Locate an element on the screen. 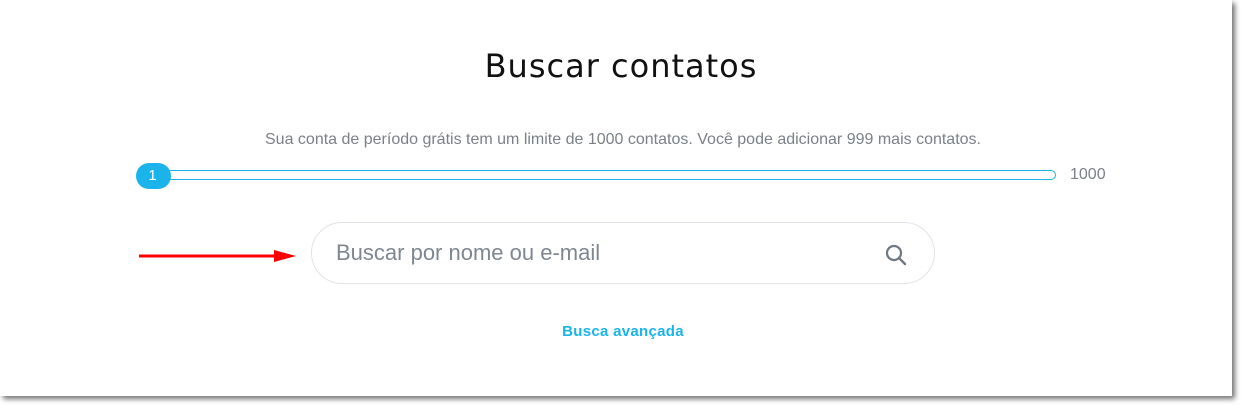 The width and height of the screenshot is (1242, 406). slider-handle: 1 is located at coordinates (153, 176).